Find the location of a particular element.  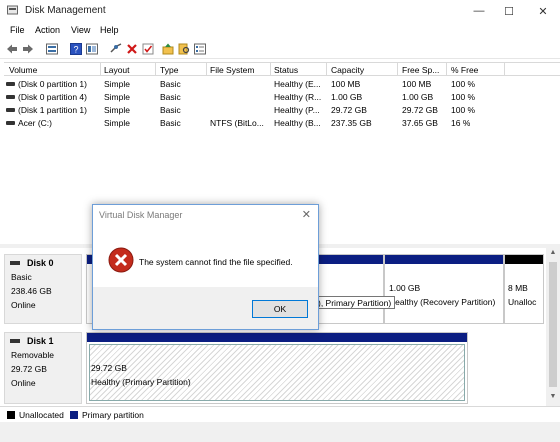

close-button: ✕ is located at coordinates (543, 11).